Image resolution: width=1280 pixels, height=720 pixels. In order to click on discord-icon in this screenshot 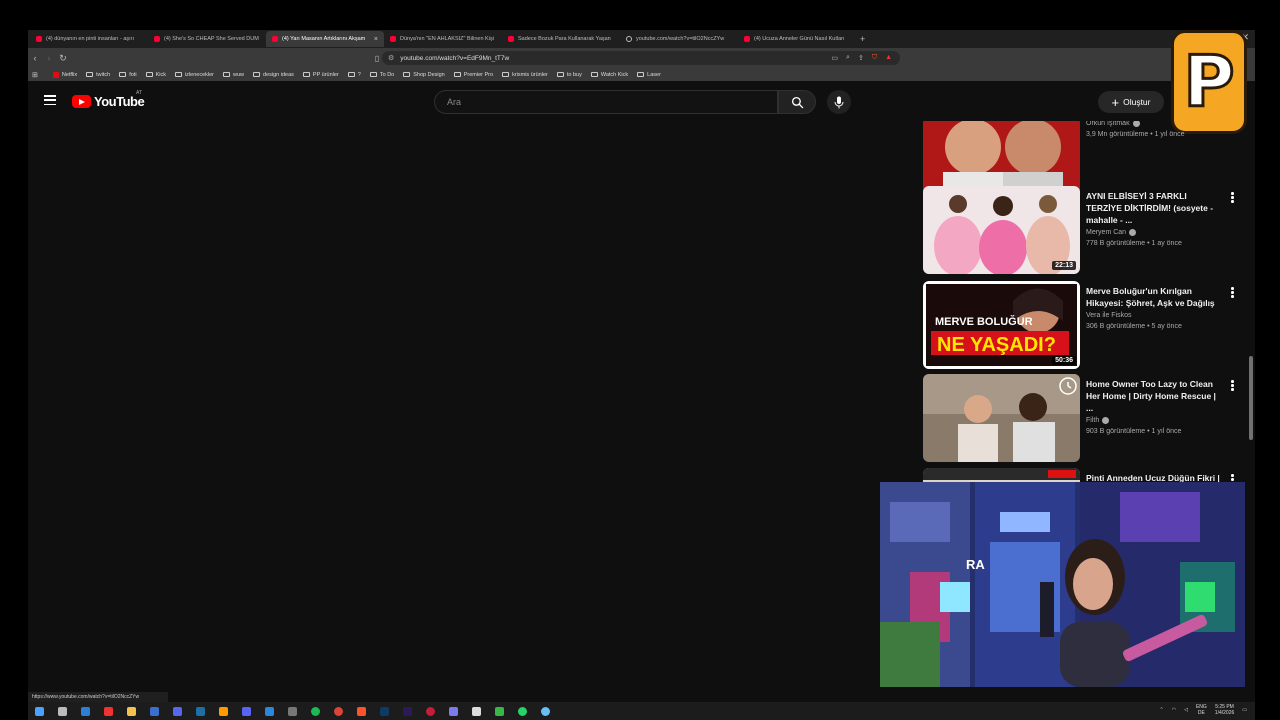, I will do `click(177, 711)`.